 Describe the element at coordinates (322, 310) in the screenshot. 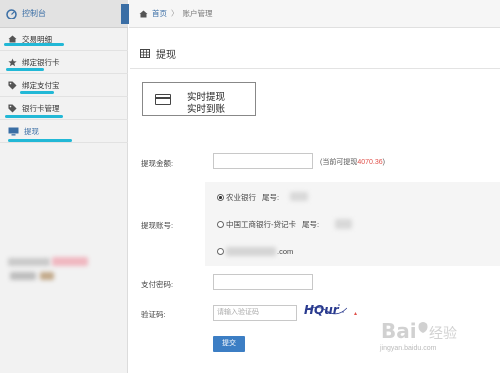

I see `captcha-text: HQur` at that location.